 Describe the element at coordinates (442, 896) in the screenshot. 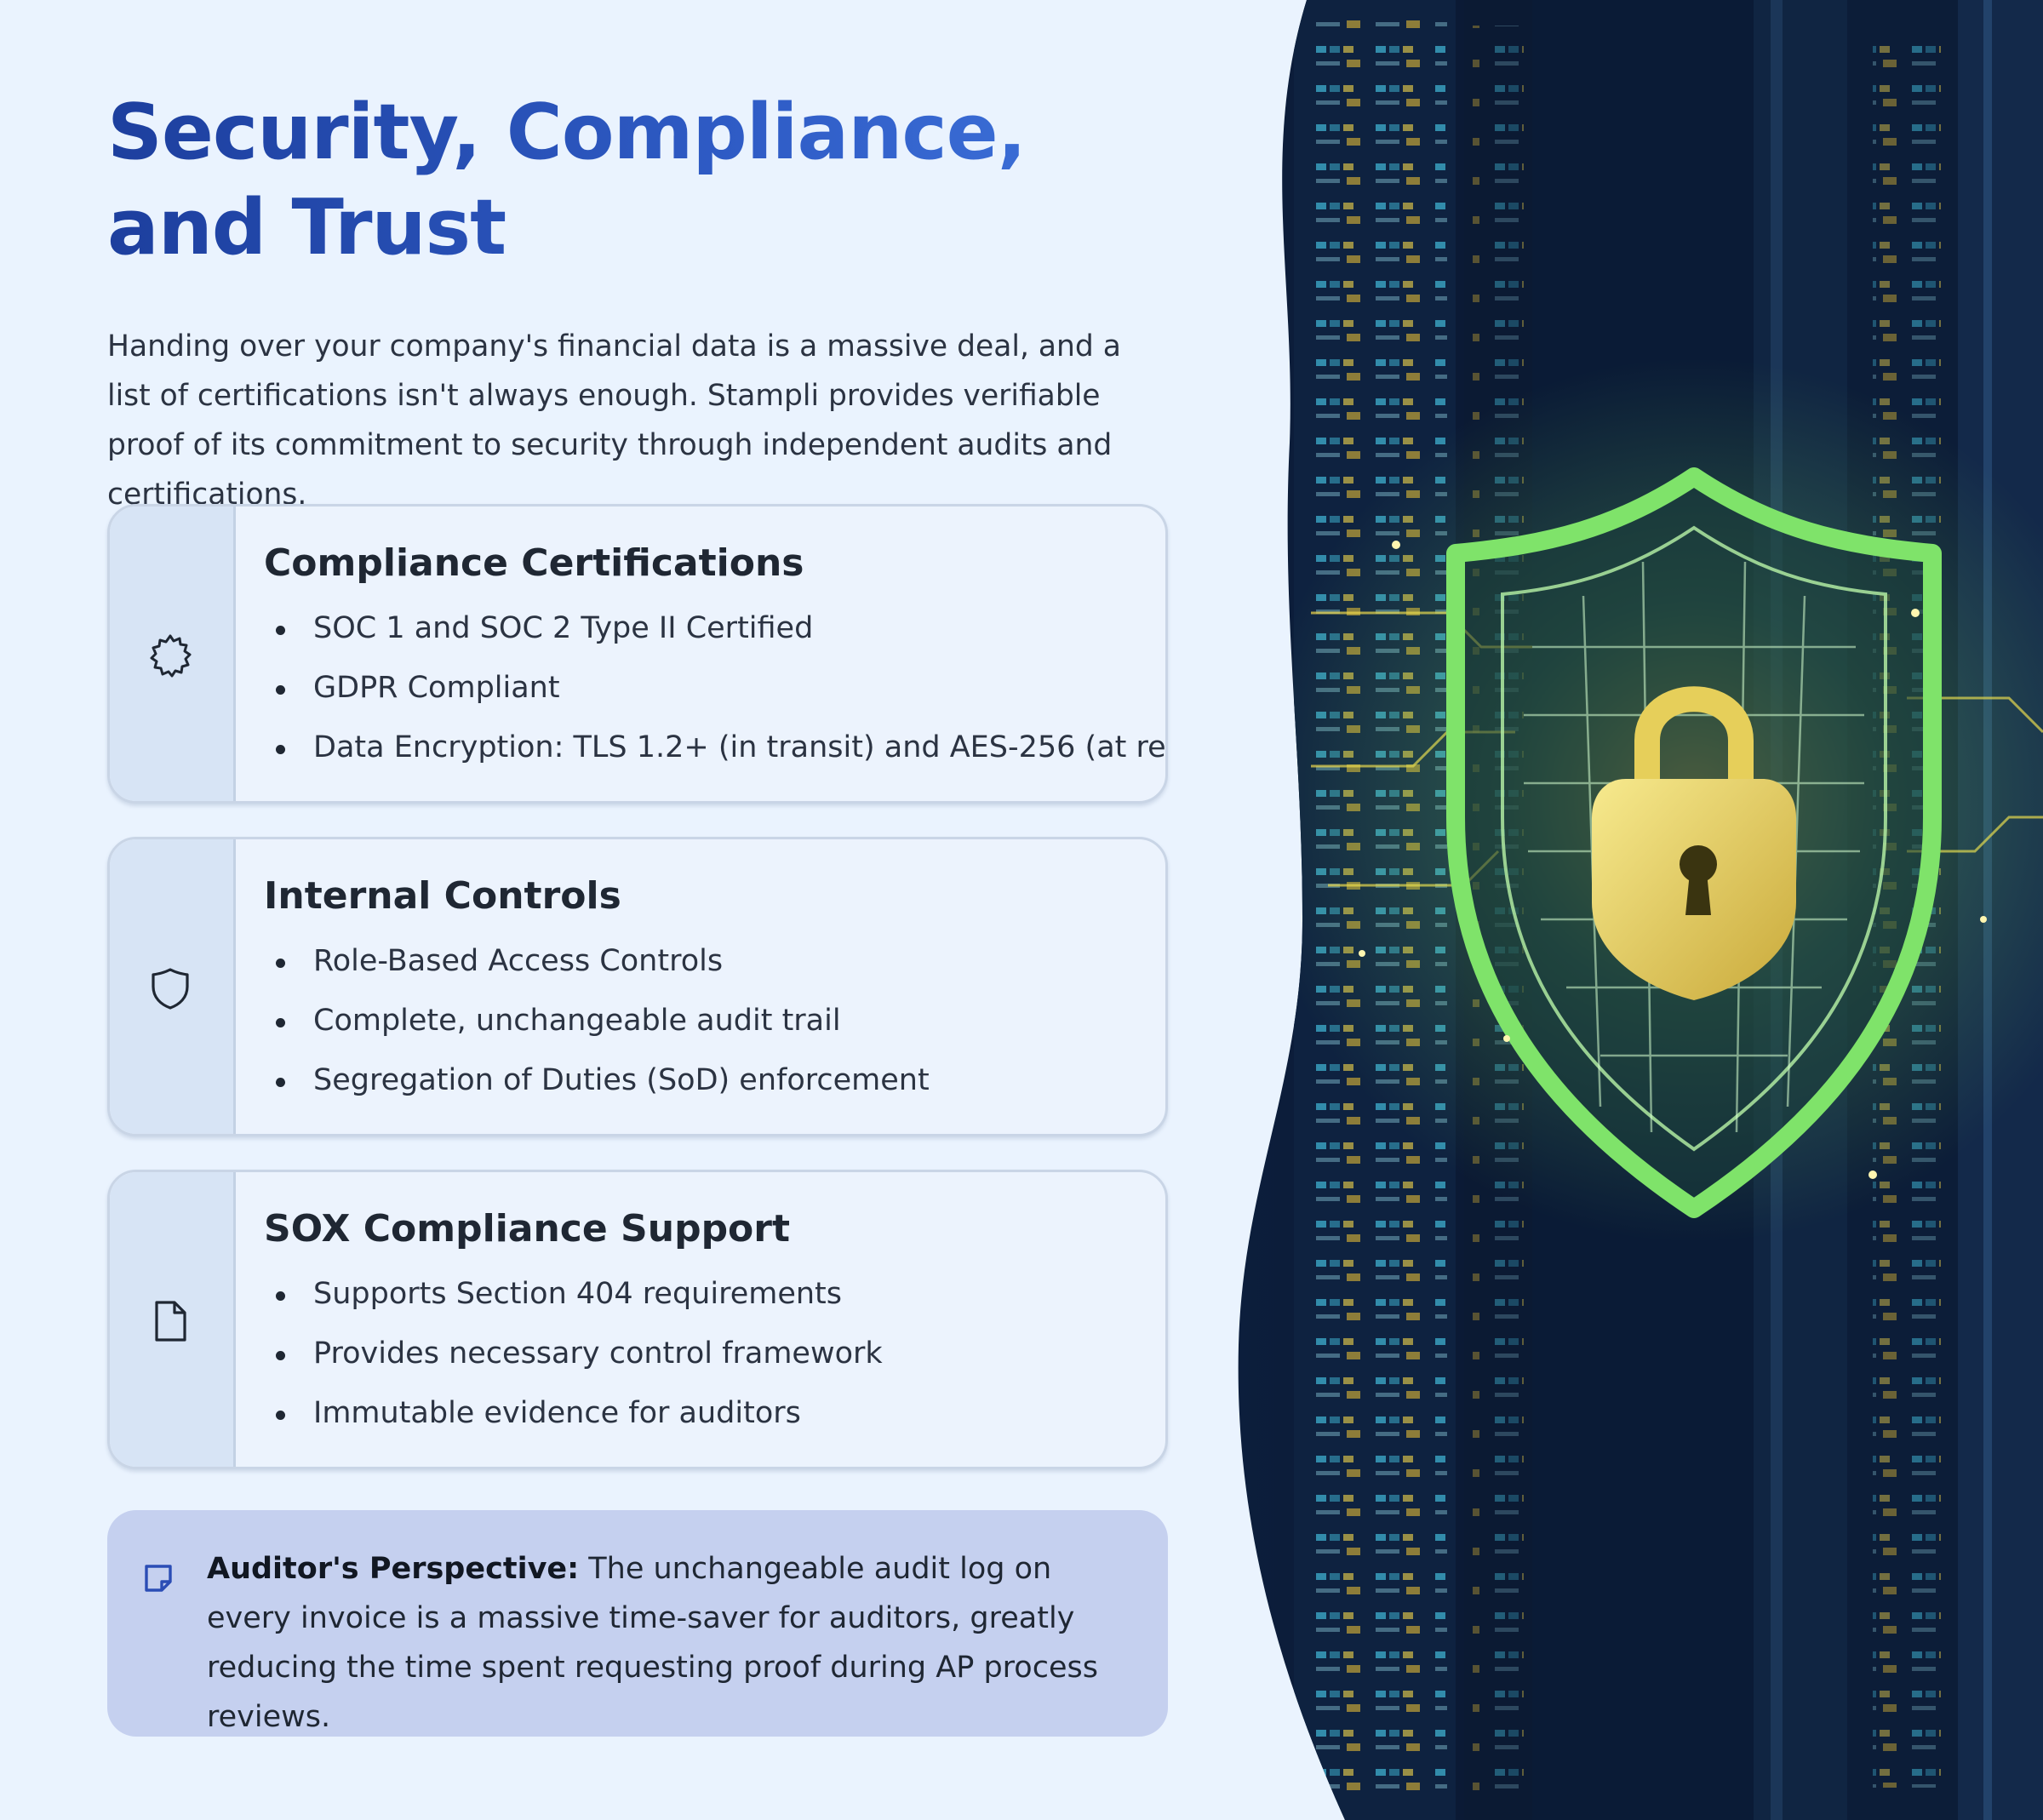

I see `card-title: Internal Controls` at that location.